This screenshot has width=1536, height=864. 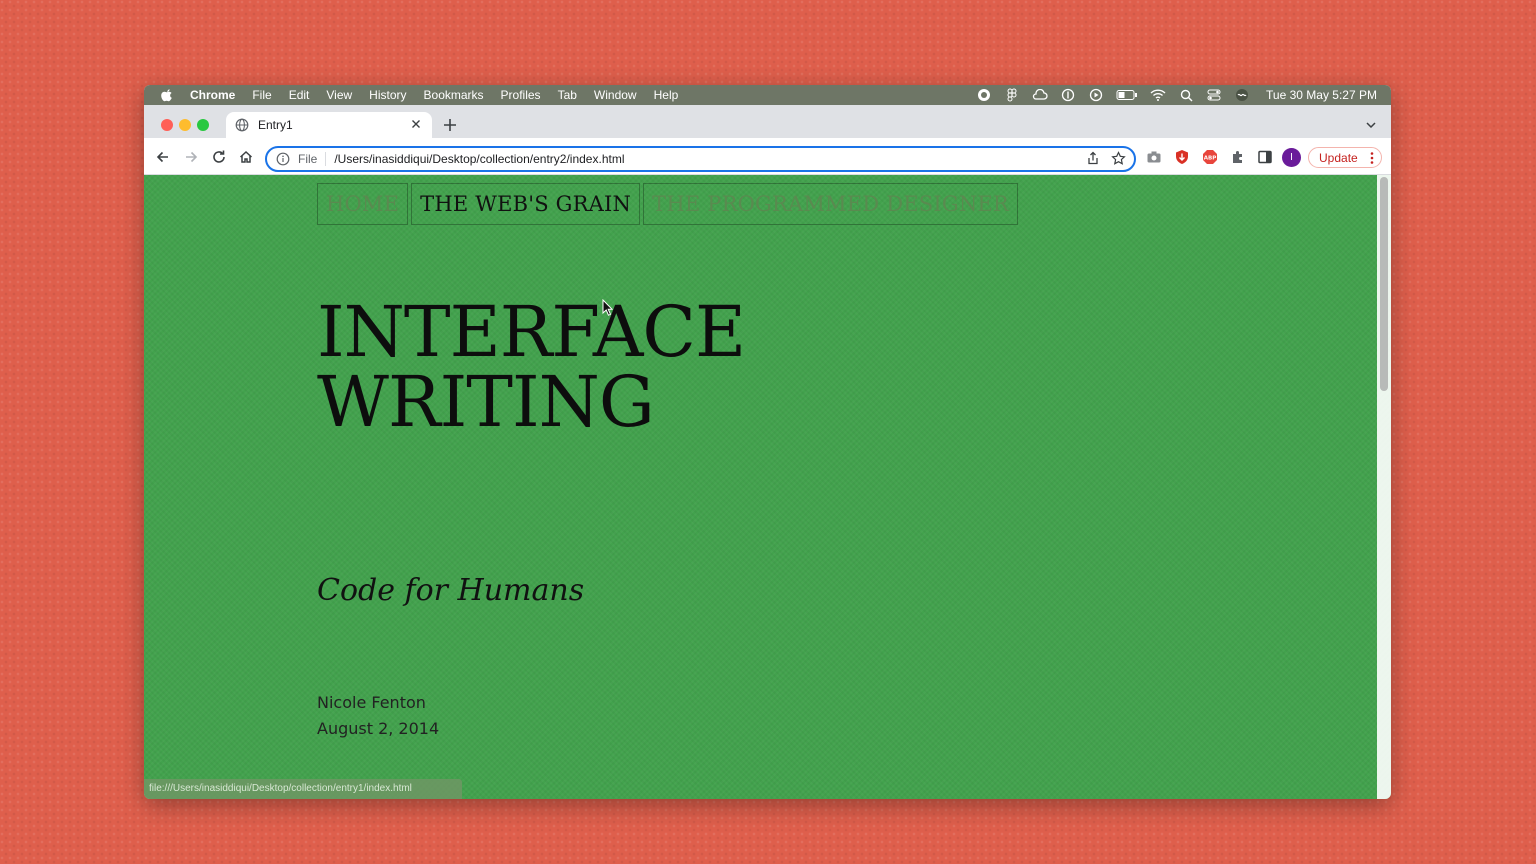 I want to click on menu-window: Window, so click(x=615, y=95).